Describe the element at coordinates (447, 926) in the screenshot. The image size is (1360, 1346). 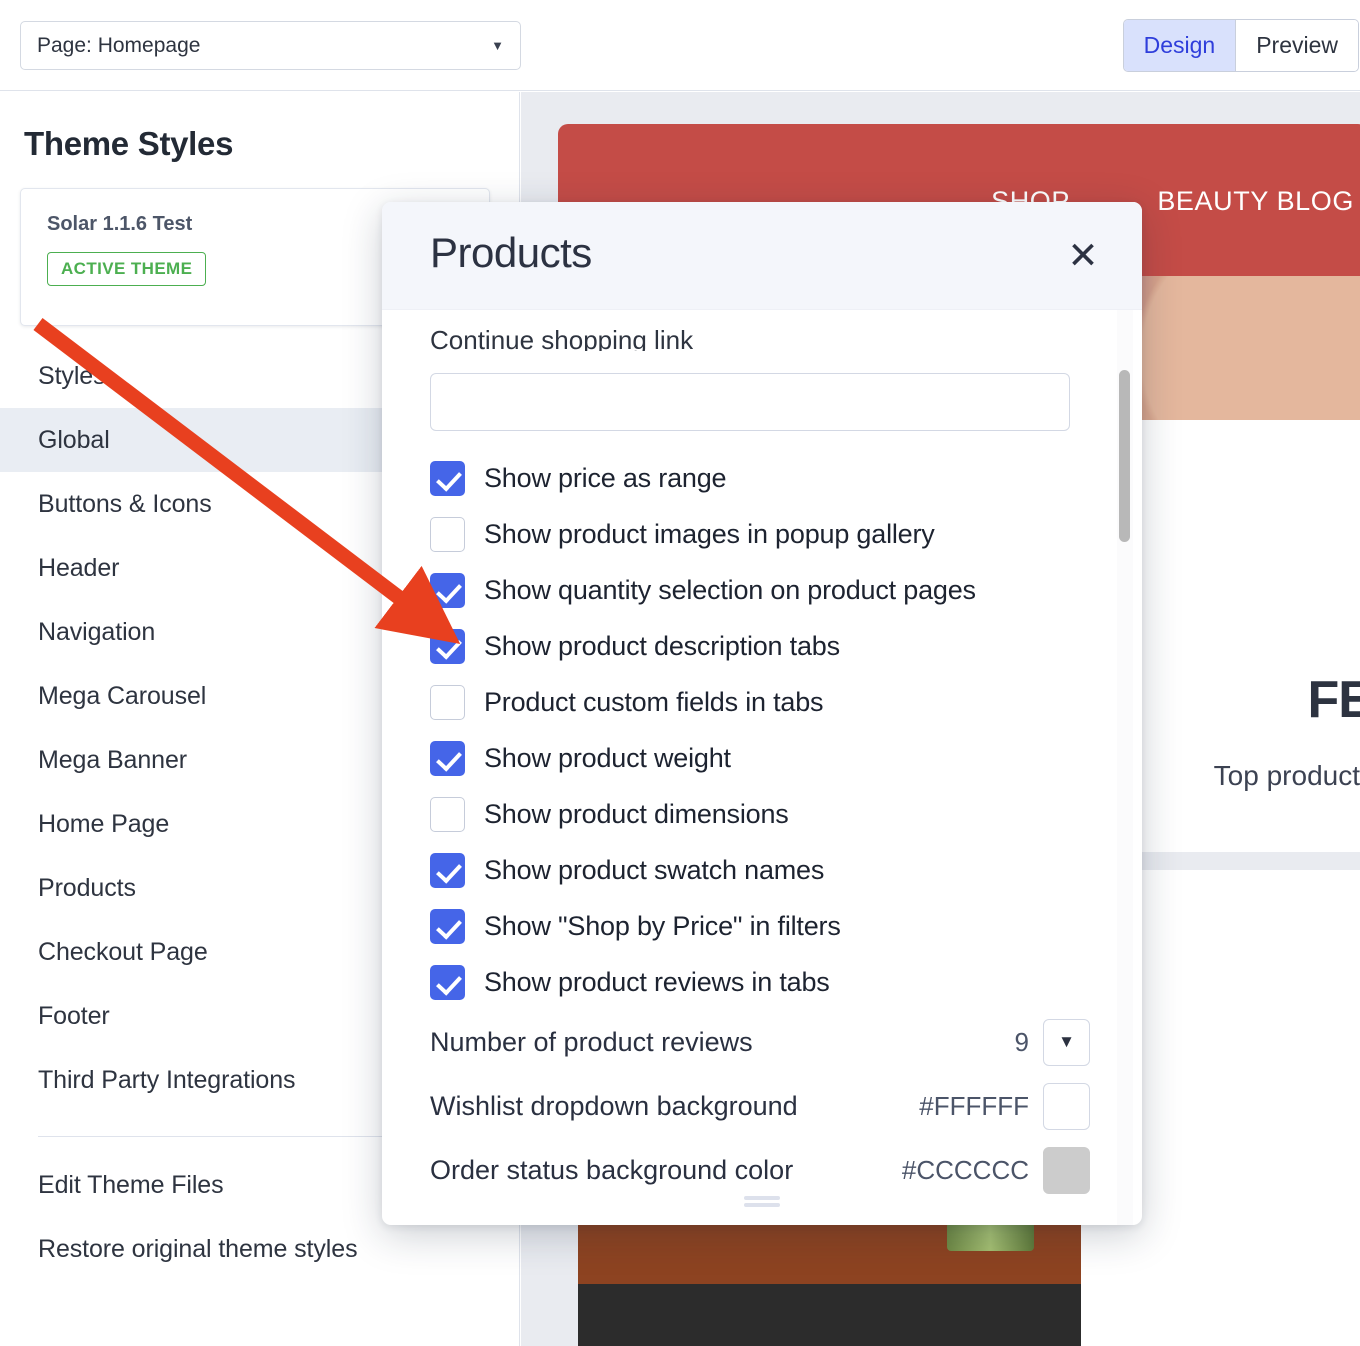
I see `checkbox-show-shop-by-price-in-filters` at that location.